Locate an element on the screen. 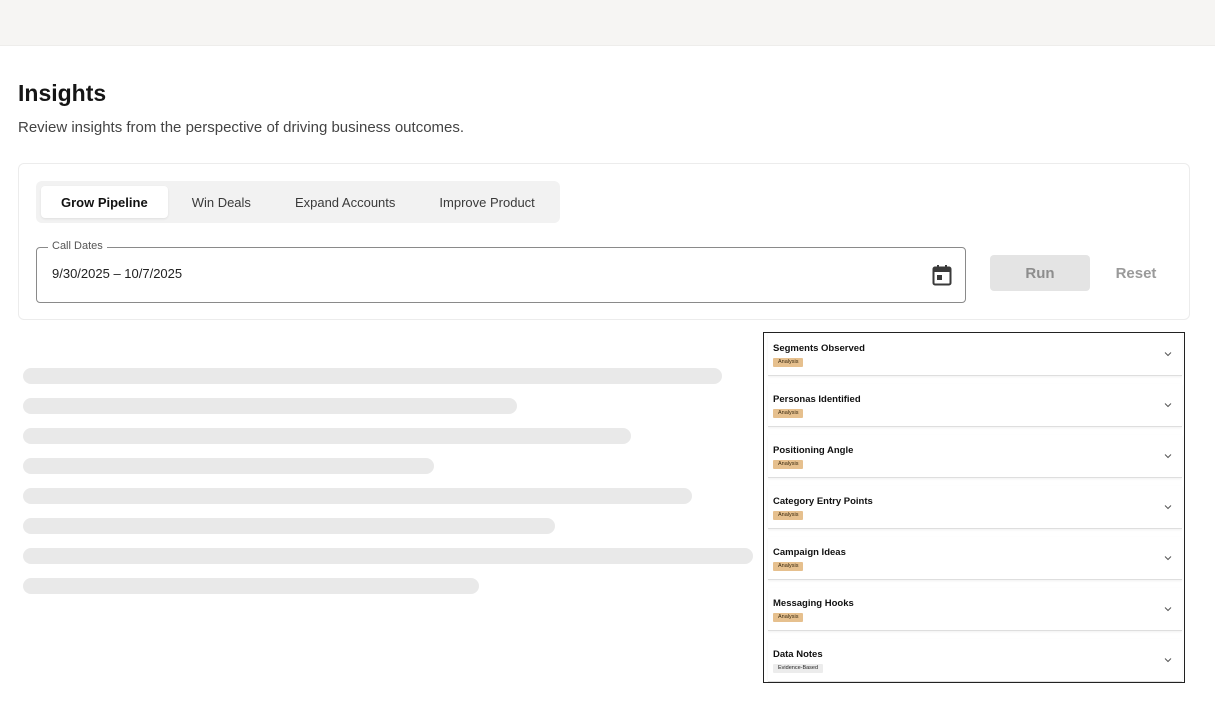 This screenshot has width=1215, height=704. tab-improve-product: Improve Product is located at coordinates (486, 202).